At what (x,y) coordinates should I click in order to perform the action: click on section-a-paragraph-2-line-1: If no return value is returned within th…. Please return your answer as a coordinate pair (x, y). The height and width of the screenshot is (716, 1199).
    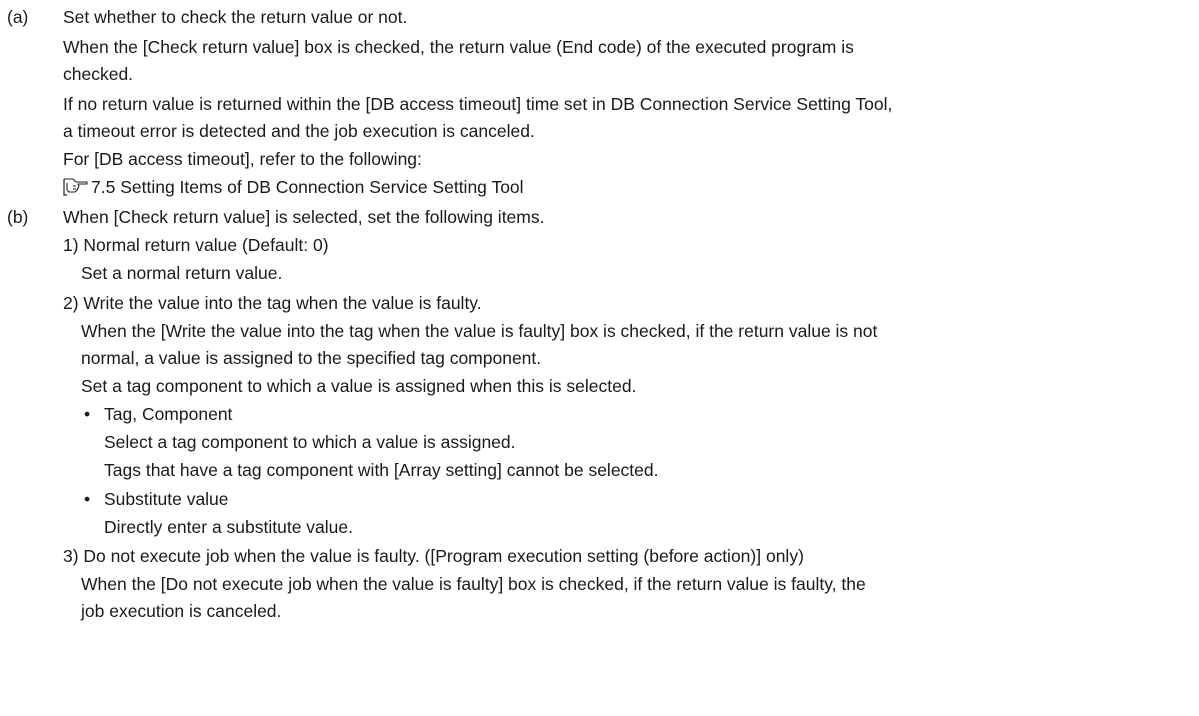
    Looking at the image, I should click on (478, 104).